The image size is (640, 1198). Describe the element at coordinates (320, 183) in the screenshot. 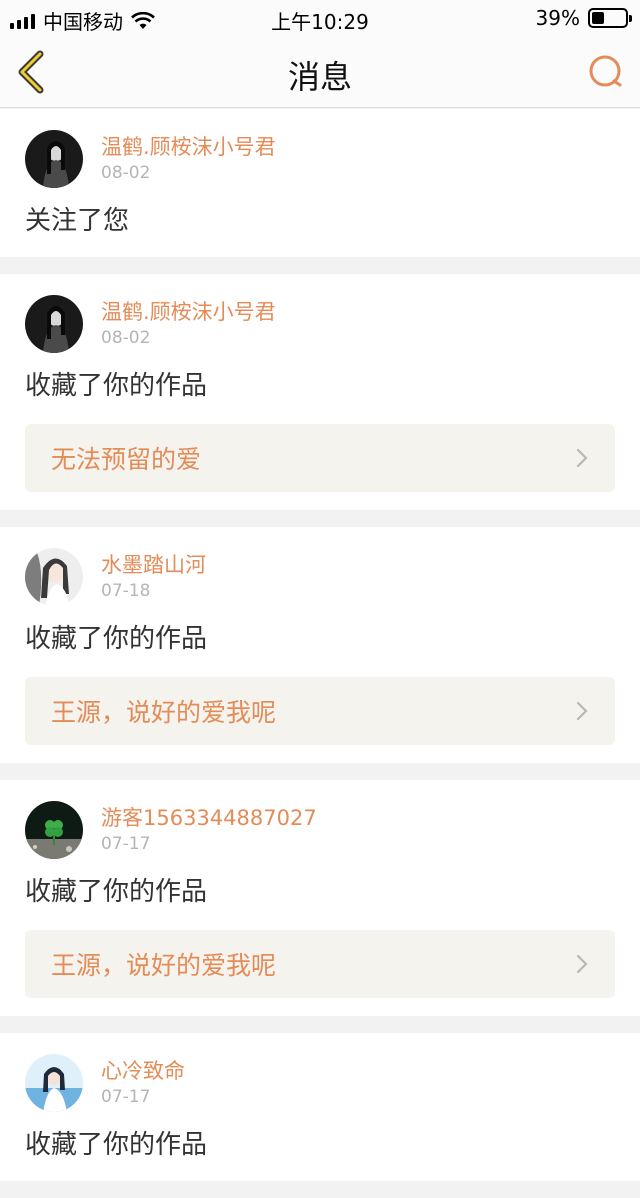

I see `message-card: 温鹤.顾桉沫小号君 08-02 关注了您` at that location.